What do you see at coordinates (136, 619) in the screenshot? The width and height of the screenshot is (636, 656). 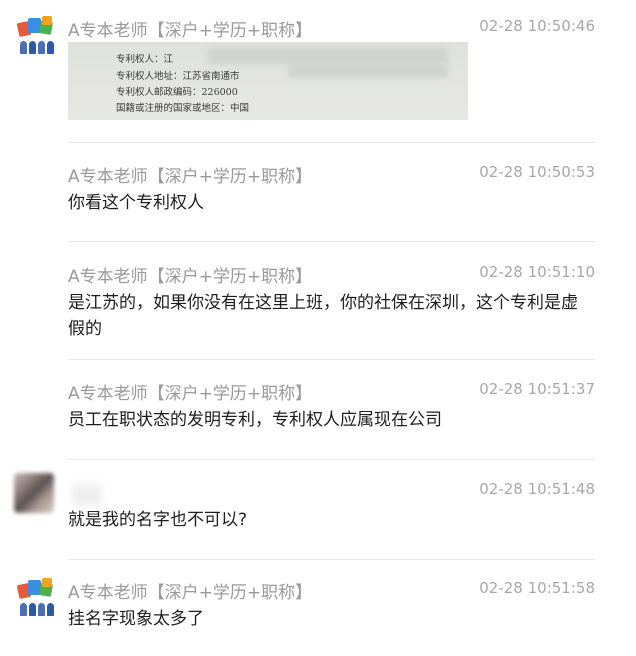 I see `message-text: 挂名字现象太多了` at bounding box center [136, 619].